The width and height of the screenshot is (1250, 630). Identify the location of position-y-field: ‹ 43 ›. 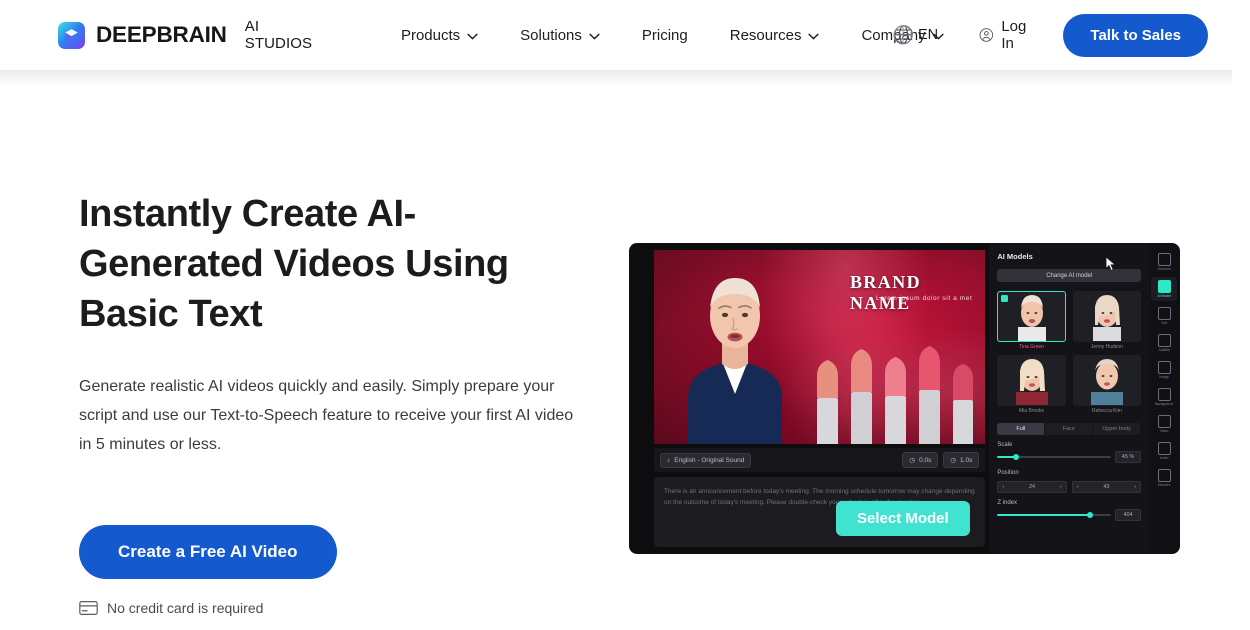
(1106, 487).